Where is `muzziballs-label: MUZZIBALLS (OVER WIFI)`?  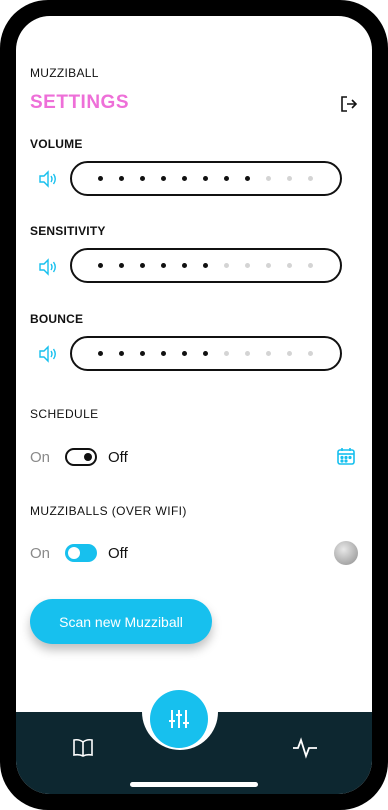
muzziballs-label: MUZZIBALLS (OVER WIFI) is located at coordinates (108, 511).